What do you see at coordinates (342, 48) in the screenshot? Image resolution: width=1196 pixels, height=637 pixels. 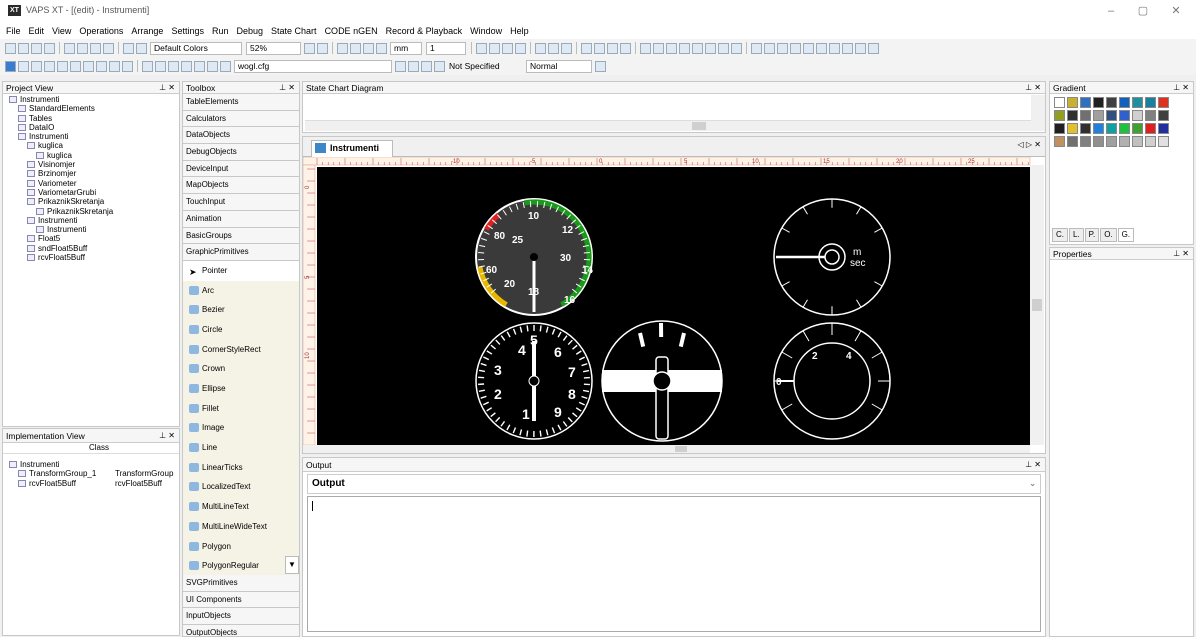 I see `grid-icon` at bounding box center [342, 48].